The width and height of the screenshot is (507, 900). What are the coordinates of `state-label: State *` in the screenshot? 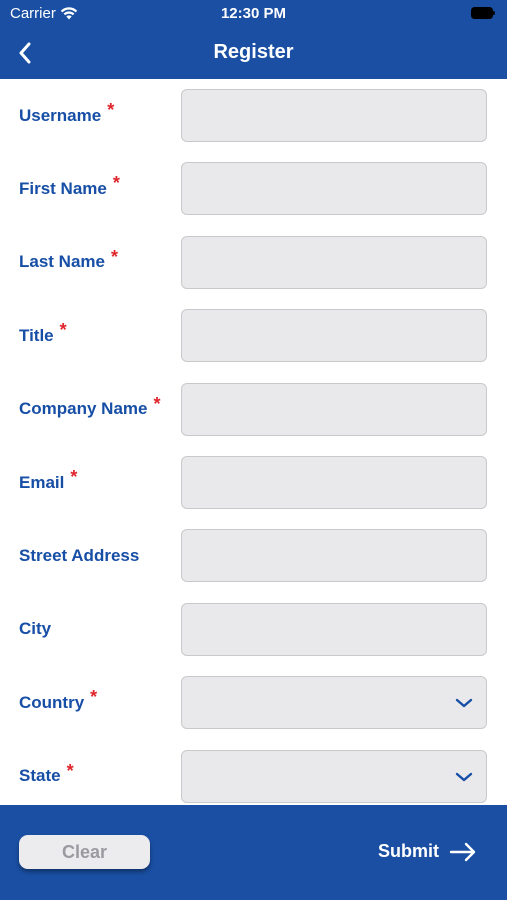 It's located at (46, 772).